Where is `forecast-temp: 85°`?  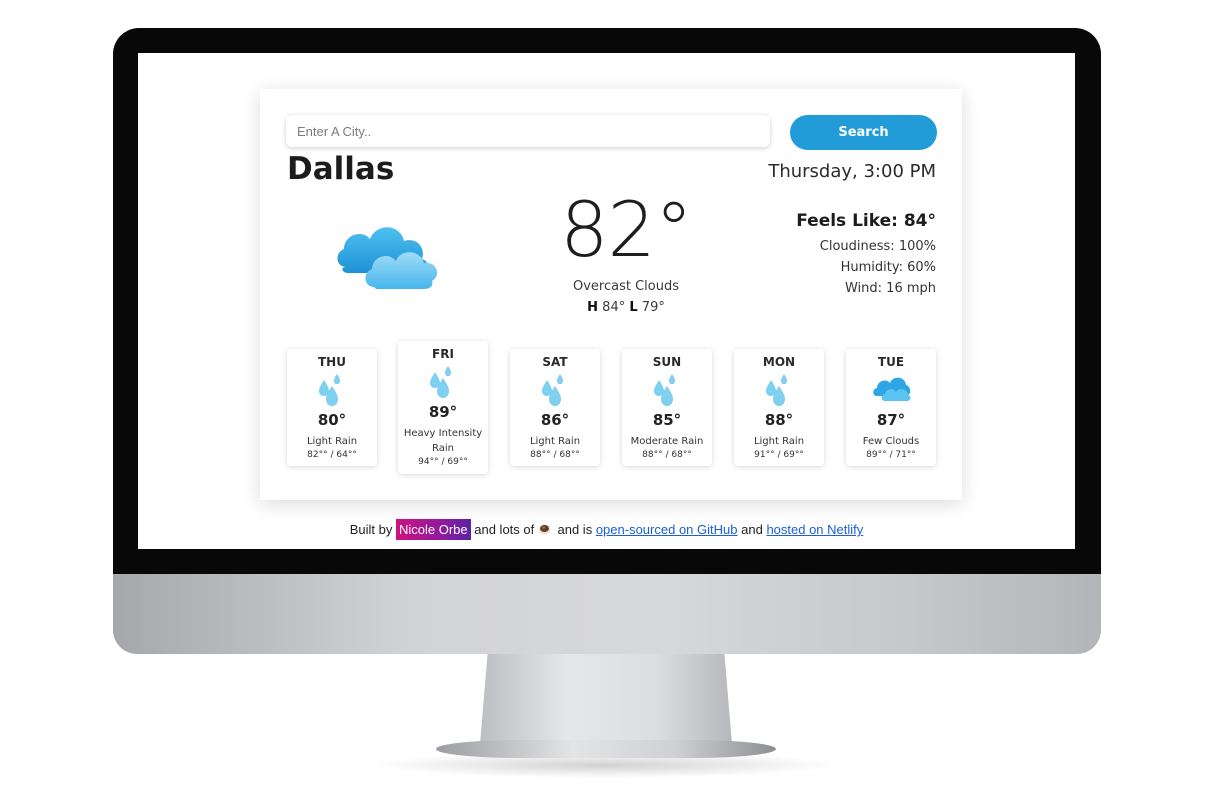 forecast-temp: 85° is located at coordinates (667, 420).